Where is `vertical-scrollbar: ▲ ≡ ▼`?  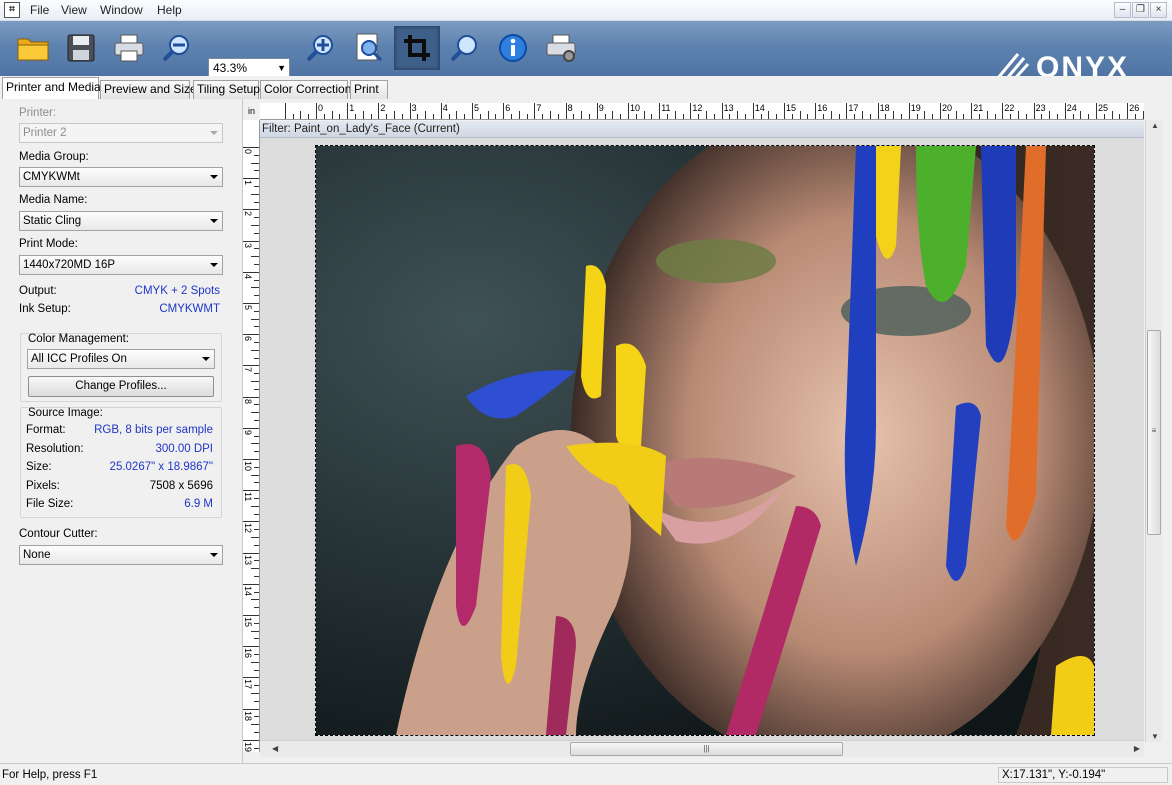 vertical-scrollbar: ▲ ≡ ▼ is located at coordinates (1153, 431).